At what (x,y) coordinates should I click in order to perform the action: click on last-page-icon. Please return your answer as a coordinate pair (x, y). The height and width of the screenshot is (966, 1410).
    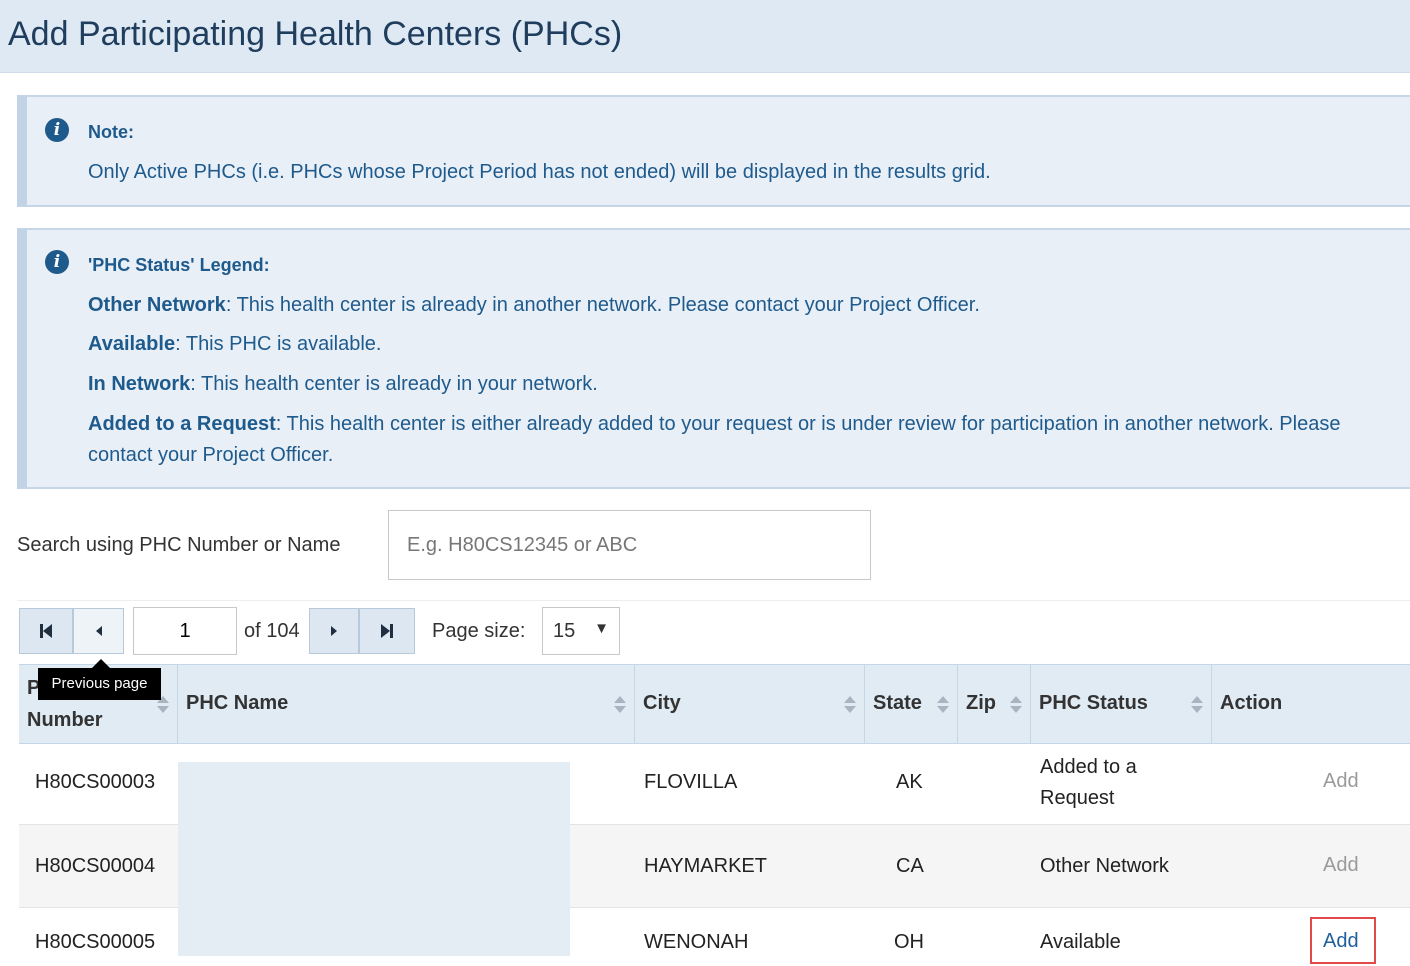
    Looking at the image, I should click on (387, 631).